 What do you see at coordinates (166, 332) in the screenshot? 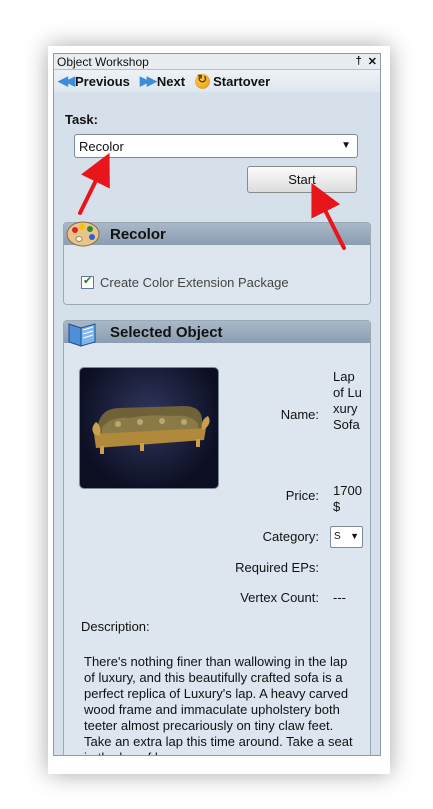
I see `selected-object-title: Selected Object` at bounding box center [166, 332].